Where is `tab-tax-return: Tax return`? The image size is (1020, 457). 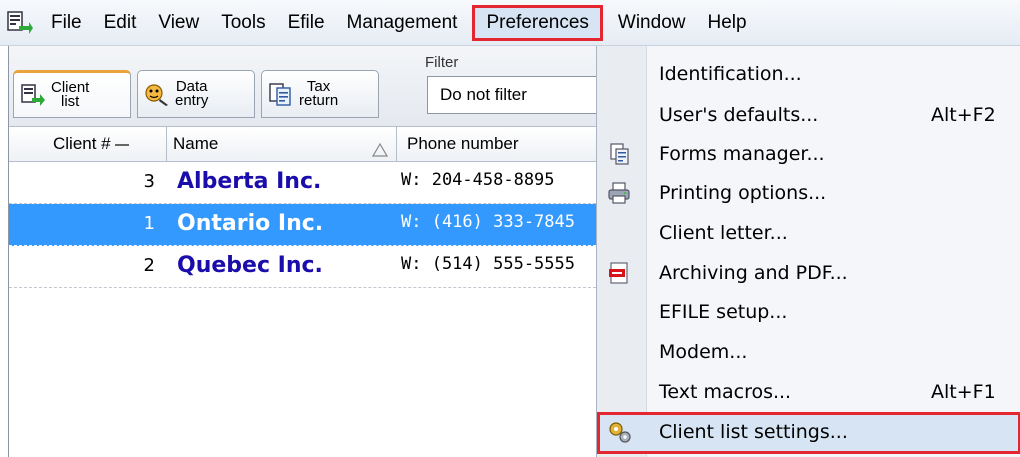 tab-tax-return: Tax return is located at coordinates (320, 94).